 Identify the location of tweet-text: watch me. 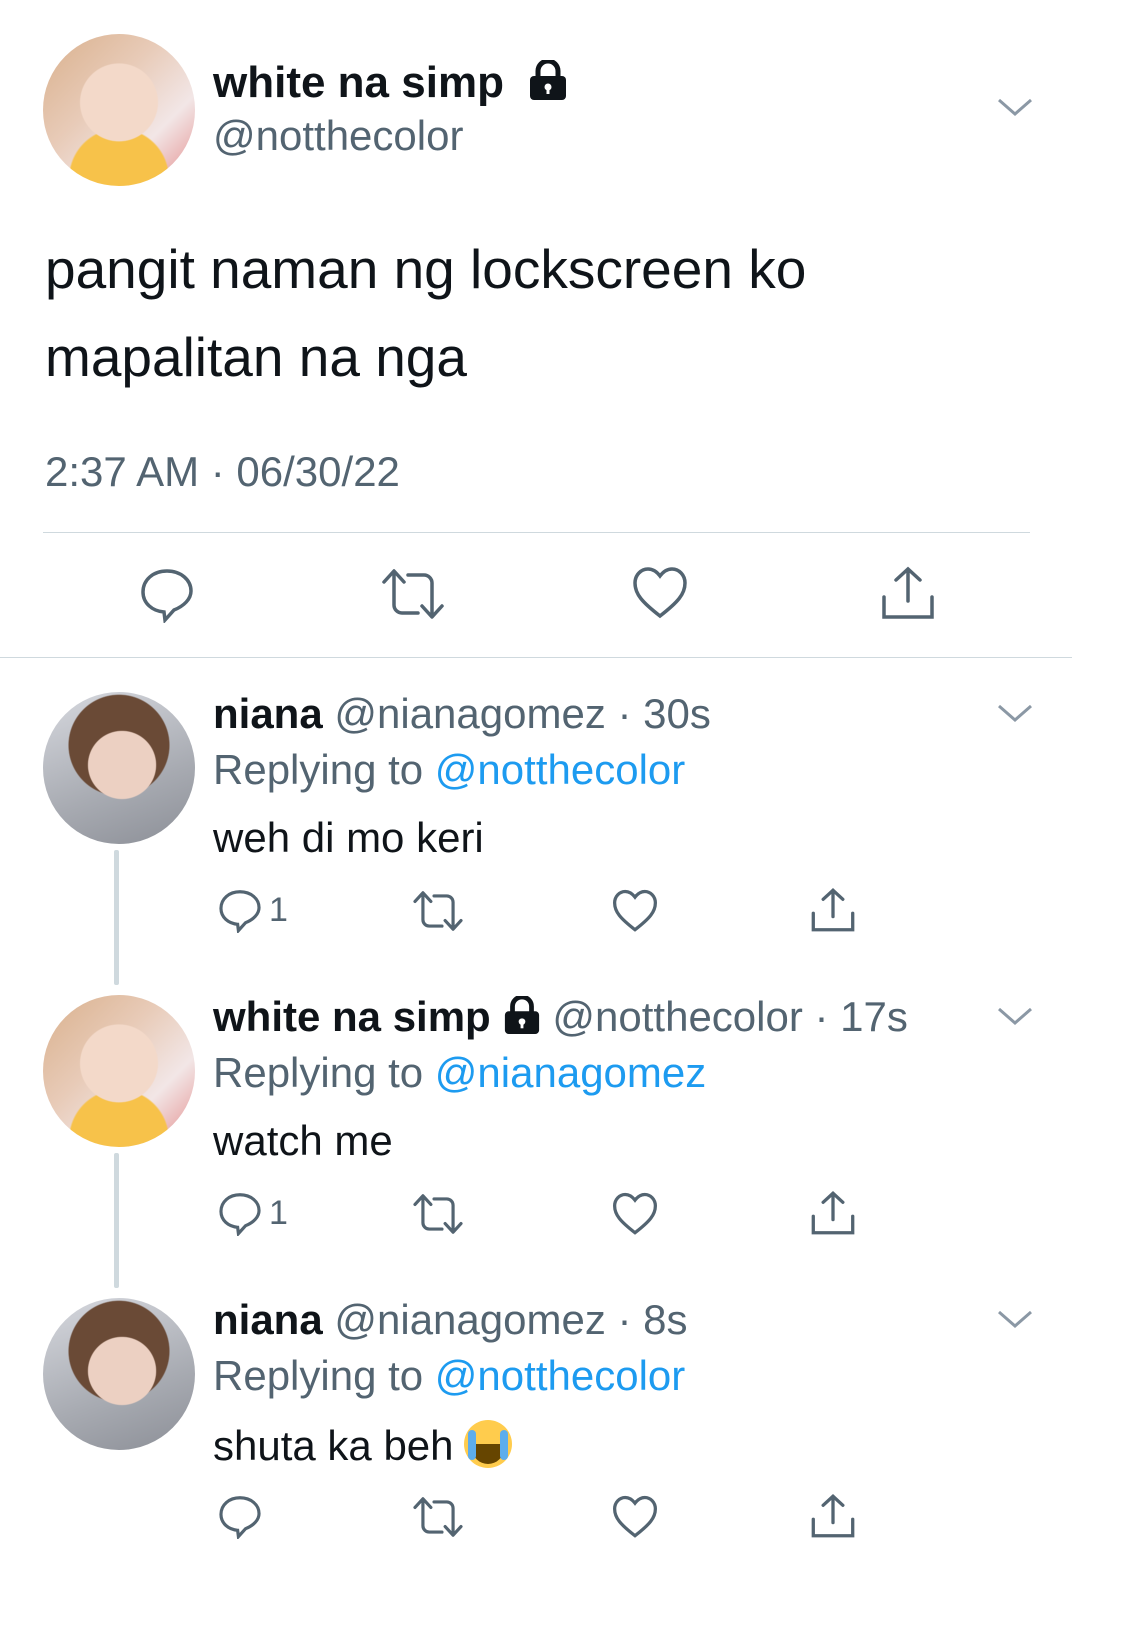
(303, 1140).